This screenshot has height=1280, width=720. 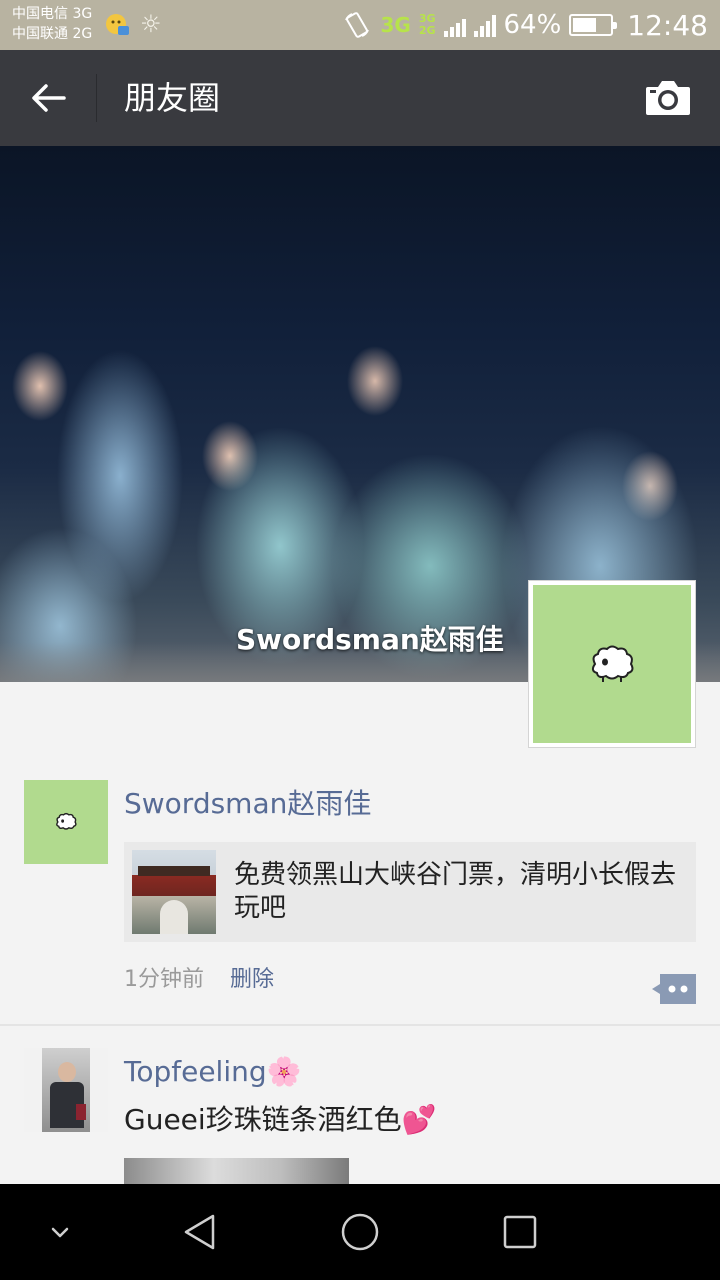 What do you see at coordinates (454, 25) in the screenshot?
I see `signal-bars-icon` at bounding box center [454, 25].